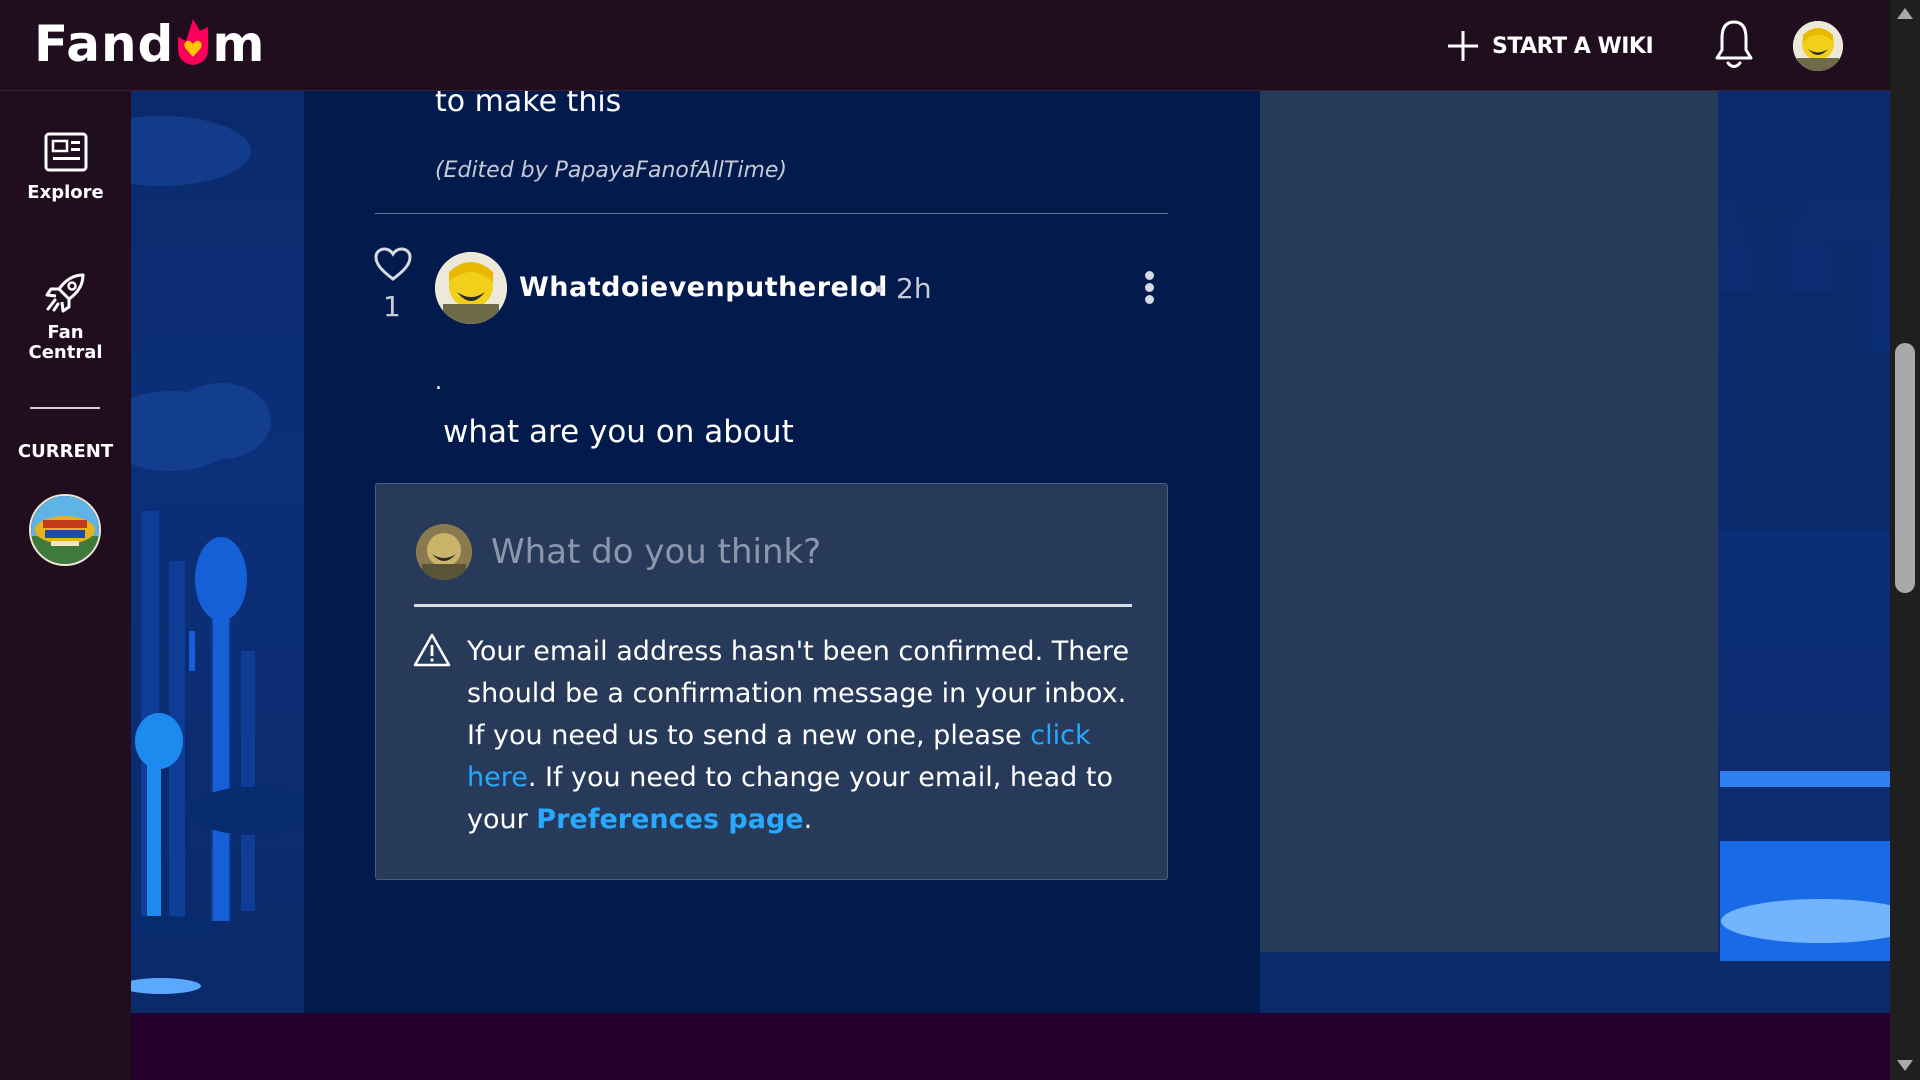 The height and width of the screenshot is (1080, 1920). Describe the element at coordinates (193, 42) in the screenshot. I see `fandom-flame-icon` at that location.